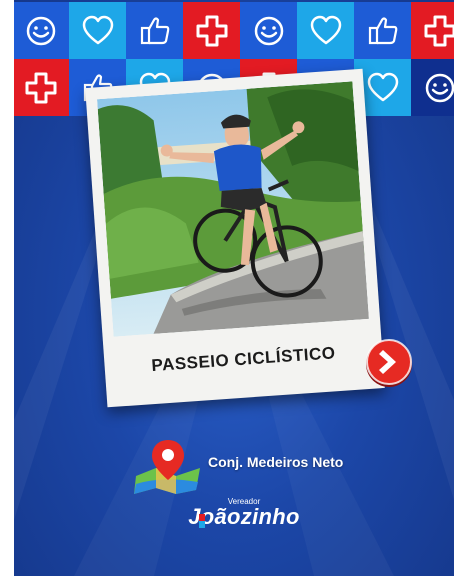  What do you see at coordinates (389, 363) in the screenshot?
I see `next-arrow-button` at bounding box center [389, 363].